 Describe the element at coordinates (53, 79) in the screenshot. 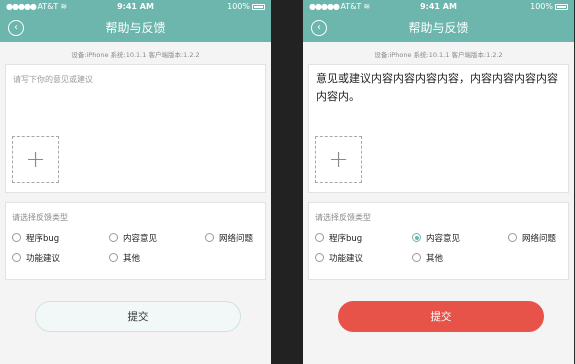

I see `feedback-placeholder: 请写下你的意见或建议` at that location.